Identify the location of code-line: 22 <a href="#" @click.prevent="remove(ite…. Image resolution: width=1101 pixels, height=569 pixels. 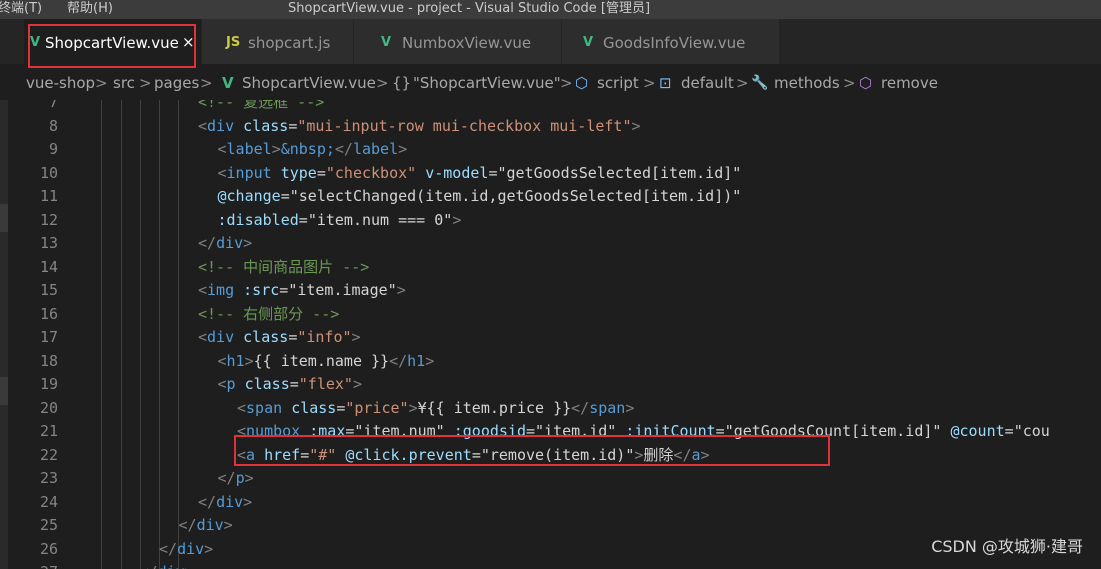
(550, 456).